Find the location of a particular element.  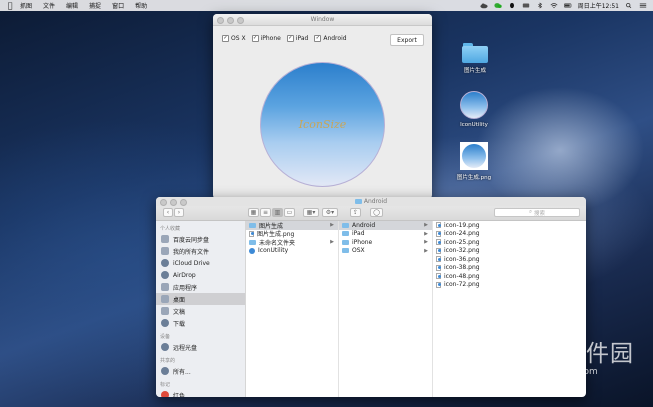

status-area: 周日上午12:51 is located at coordinates (566, 5).